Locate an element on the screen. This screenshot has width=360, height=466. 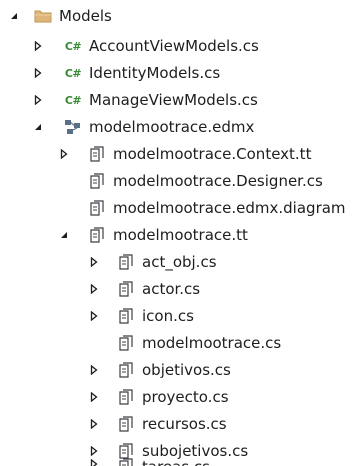
tree-item-designer-cs: modelmootrace.Designer.cs is located at coordinates (180, 181).